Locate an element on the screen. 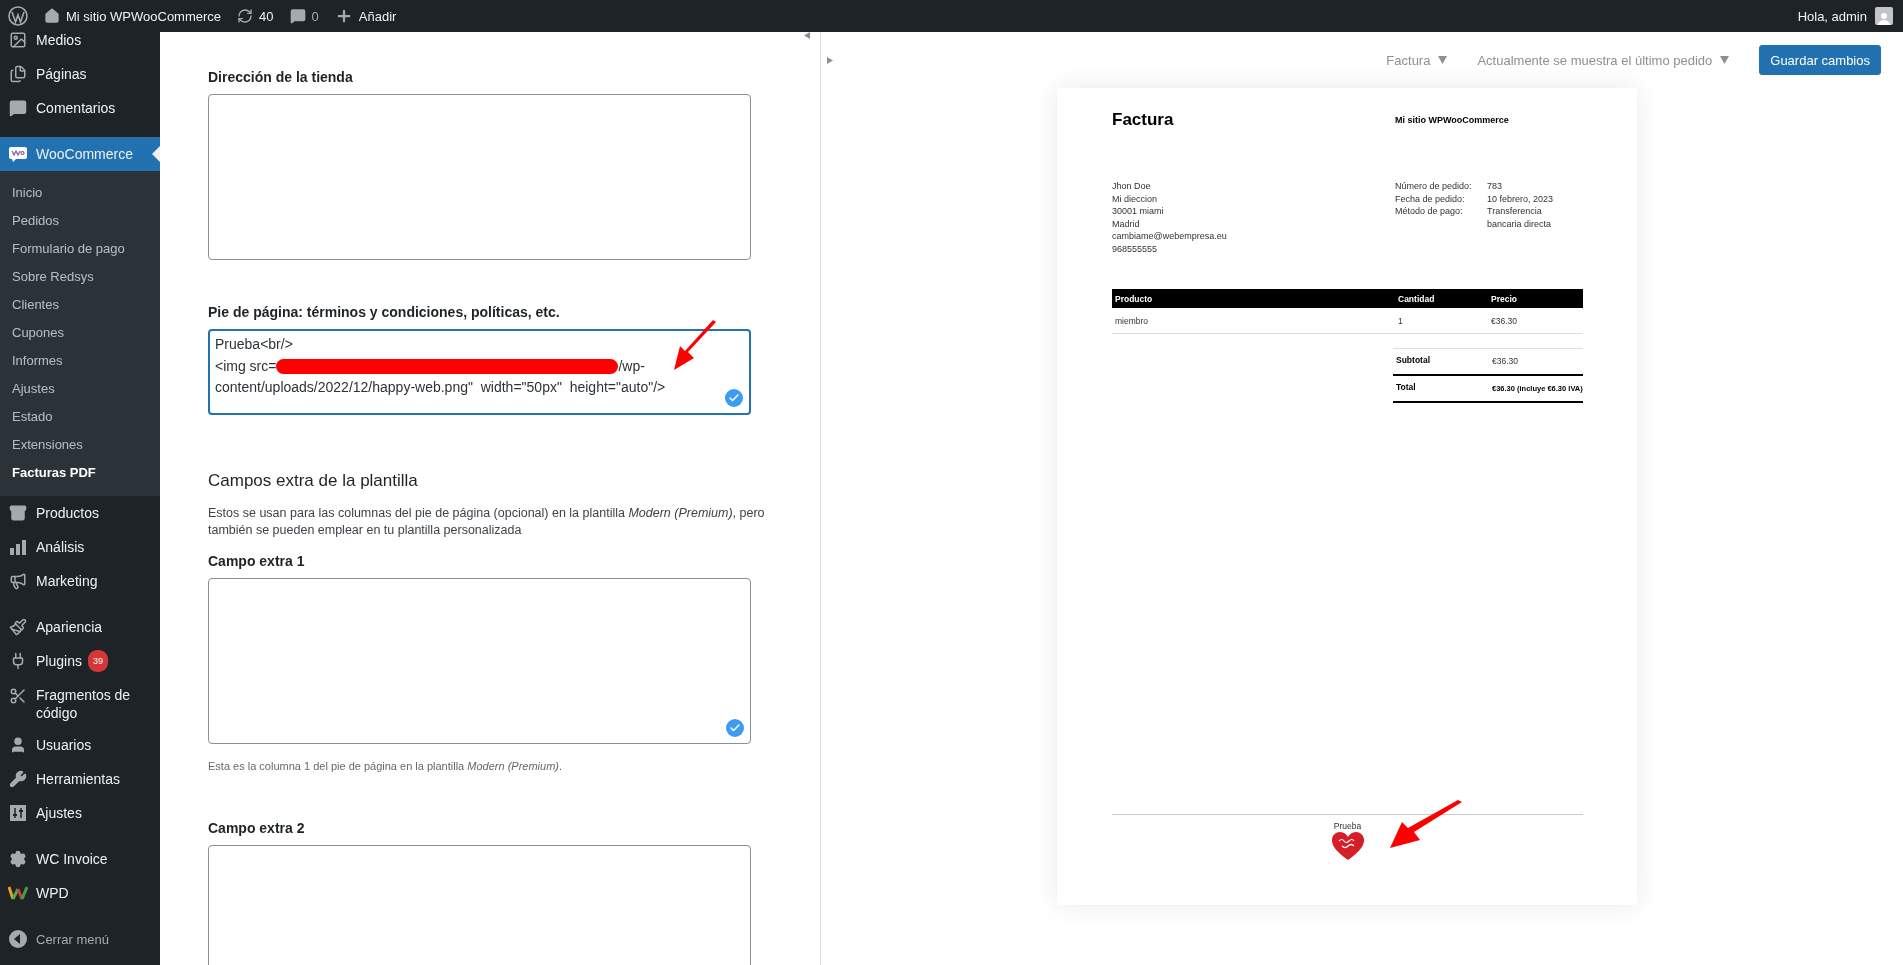 The image size is (1903, 965). submenu-item: Estado is located at coordinates (80, 416).